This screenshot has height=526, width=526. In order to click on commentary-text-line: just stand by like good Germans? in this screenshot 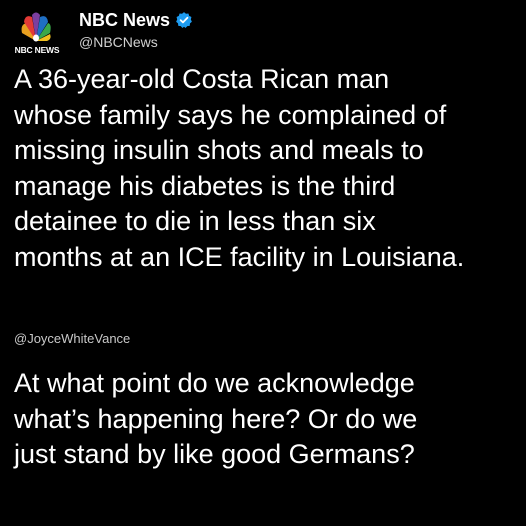, I will do `click(214, 454)`.